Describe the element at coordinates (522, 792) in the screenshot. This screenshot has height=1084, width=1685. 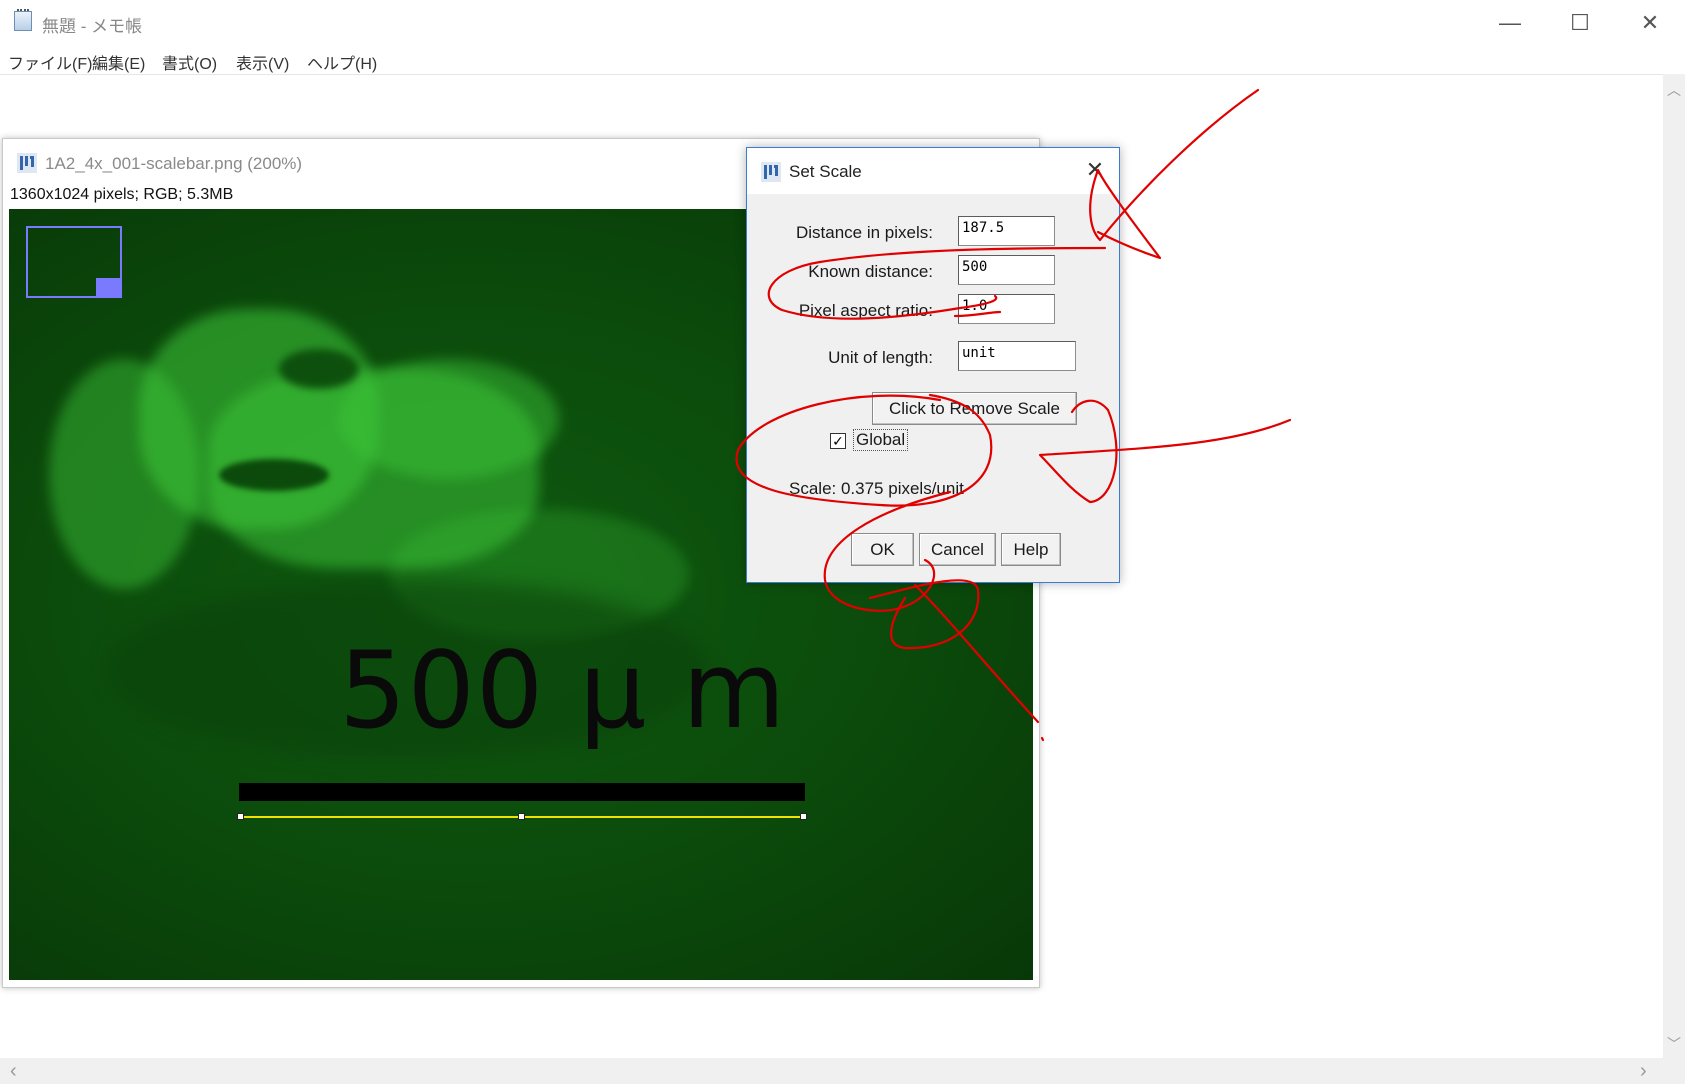
I see `scalebar` at that location.